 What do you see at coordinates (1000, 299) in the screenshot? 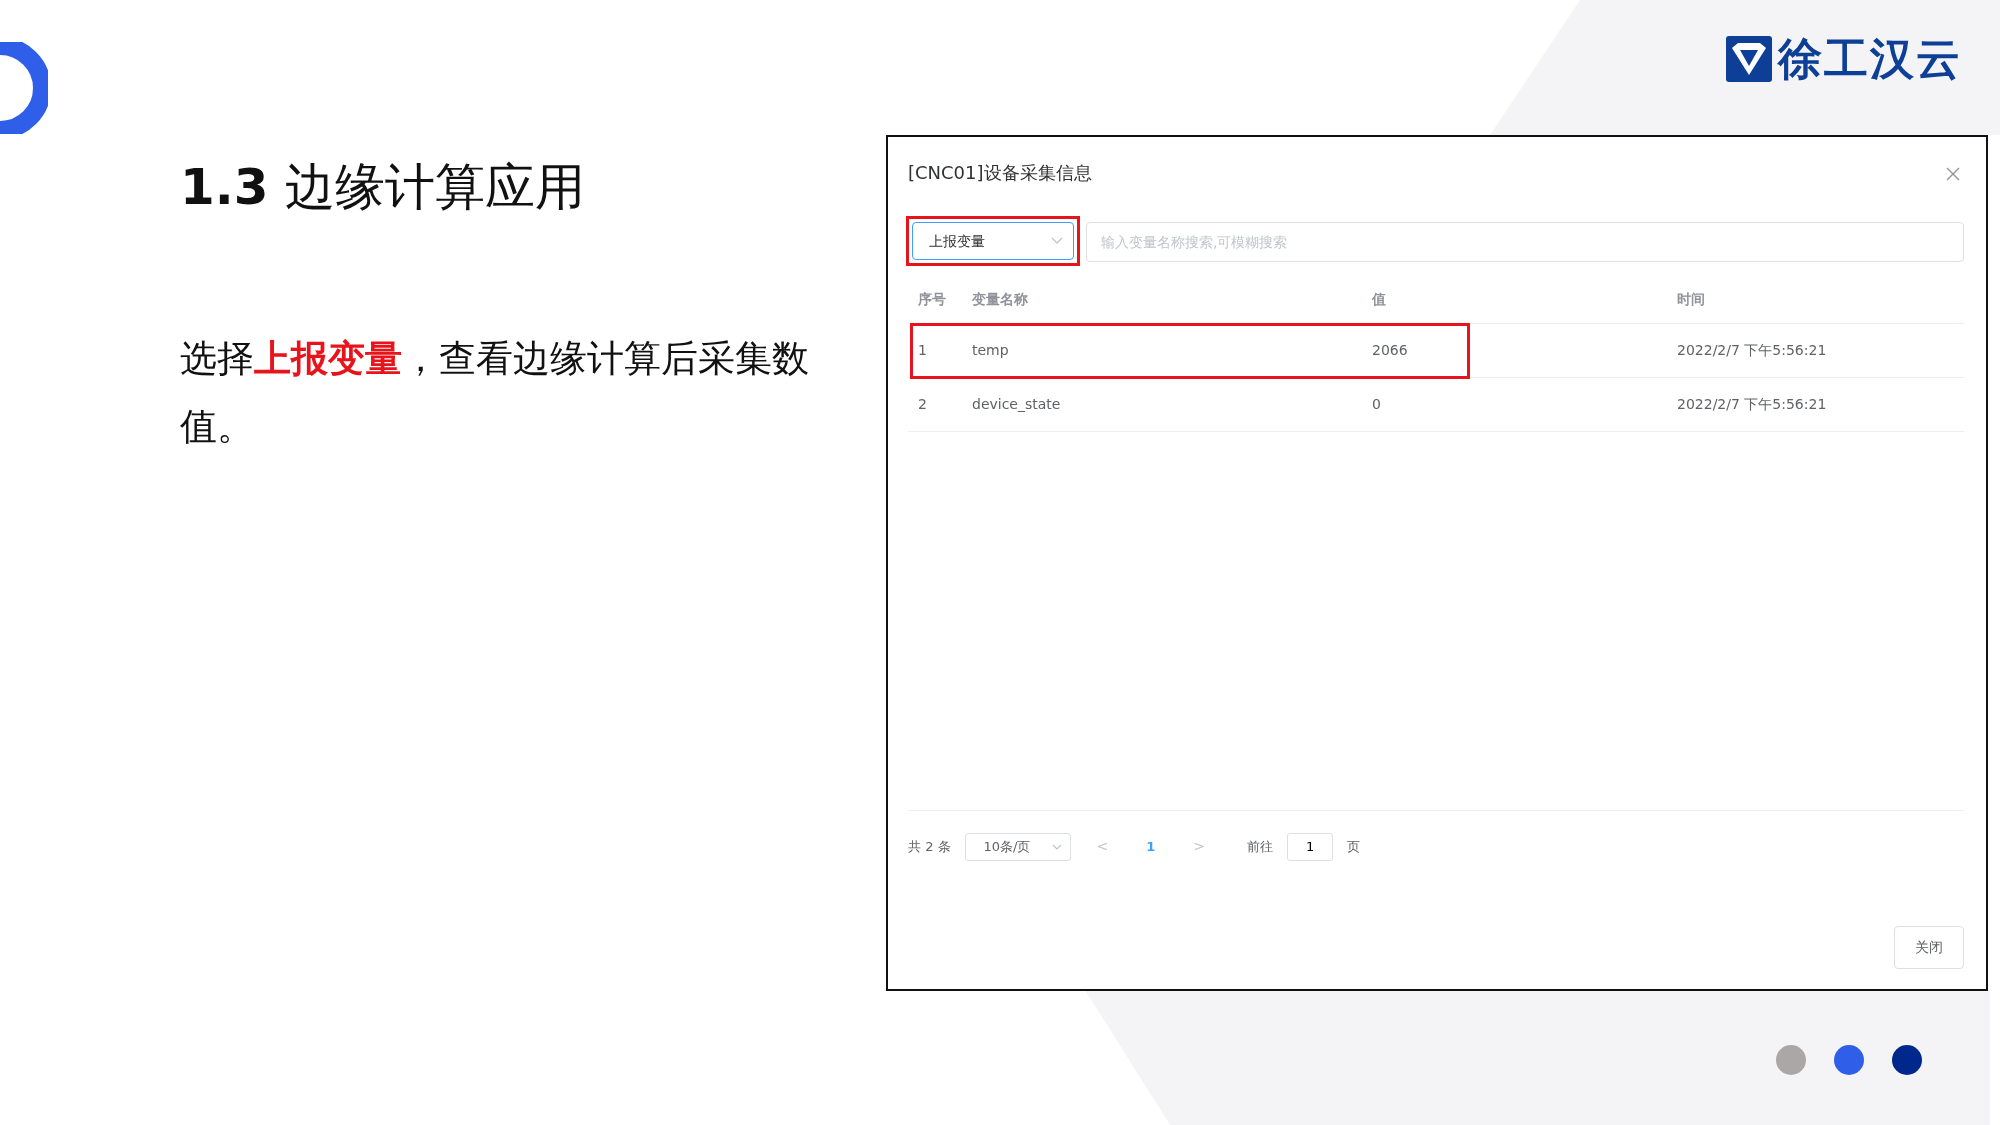
I see `column-header: 变量名称` at bounding box center [1000, 299].